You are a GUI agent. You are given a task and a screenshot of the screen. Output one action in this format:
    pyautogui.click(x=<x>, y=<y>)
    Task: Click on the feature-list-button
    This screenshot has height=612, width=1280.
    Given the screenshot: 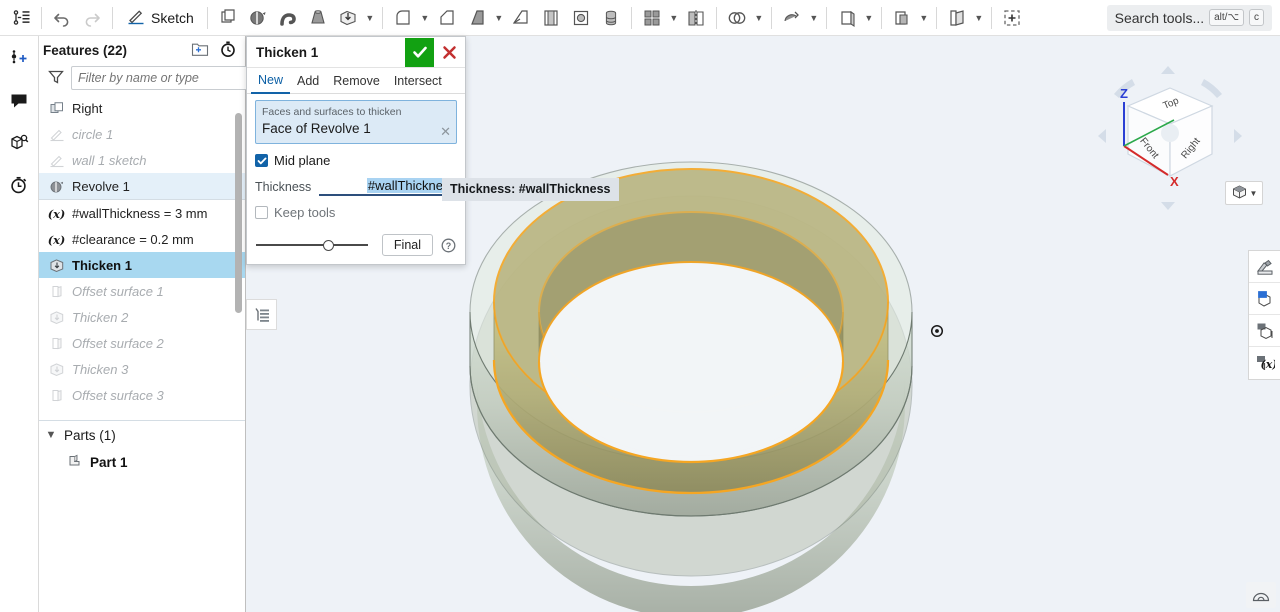 What is the action you would take?
    pyautogui.click(x=261, y=314)
    